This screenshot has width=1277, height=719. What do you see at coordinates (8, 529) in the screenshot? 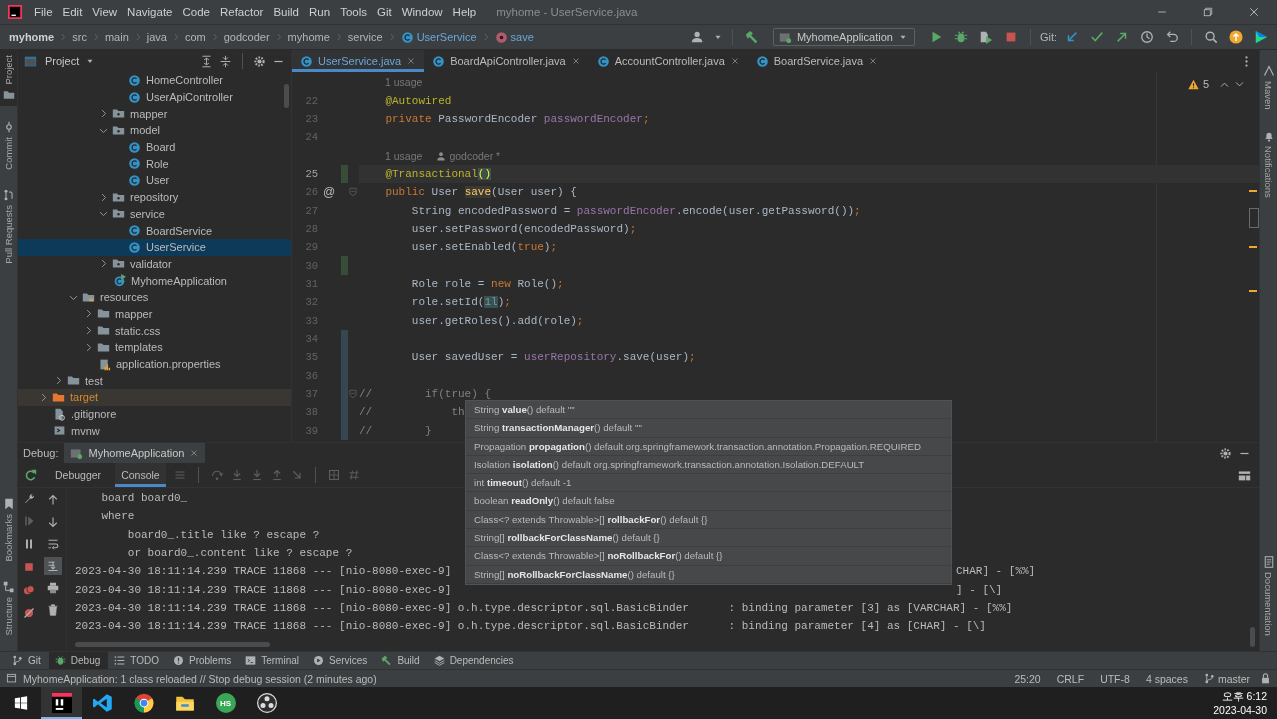
I see `tool-window-tab: Bookmarks` at bounding box center [8, 529].